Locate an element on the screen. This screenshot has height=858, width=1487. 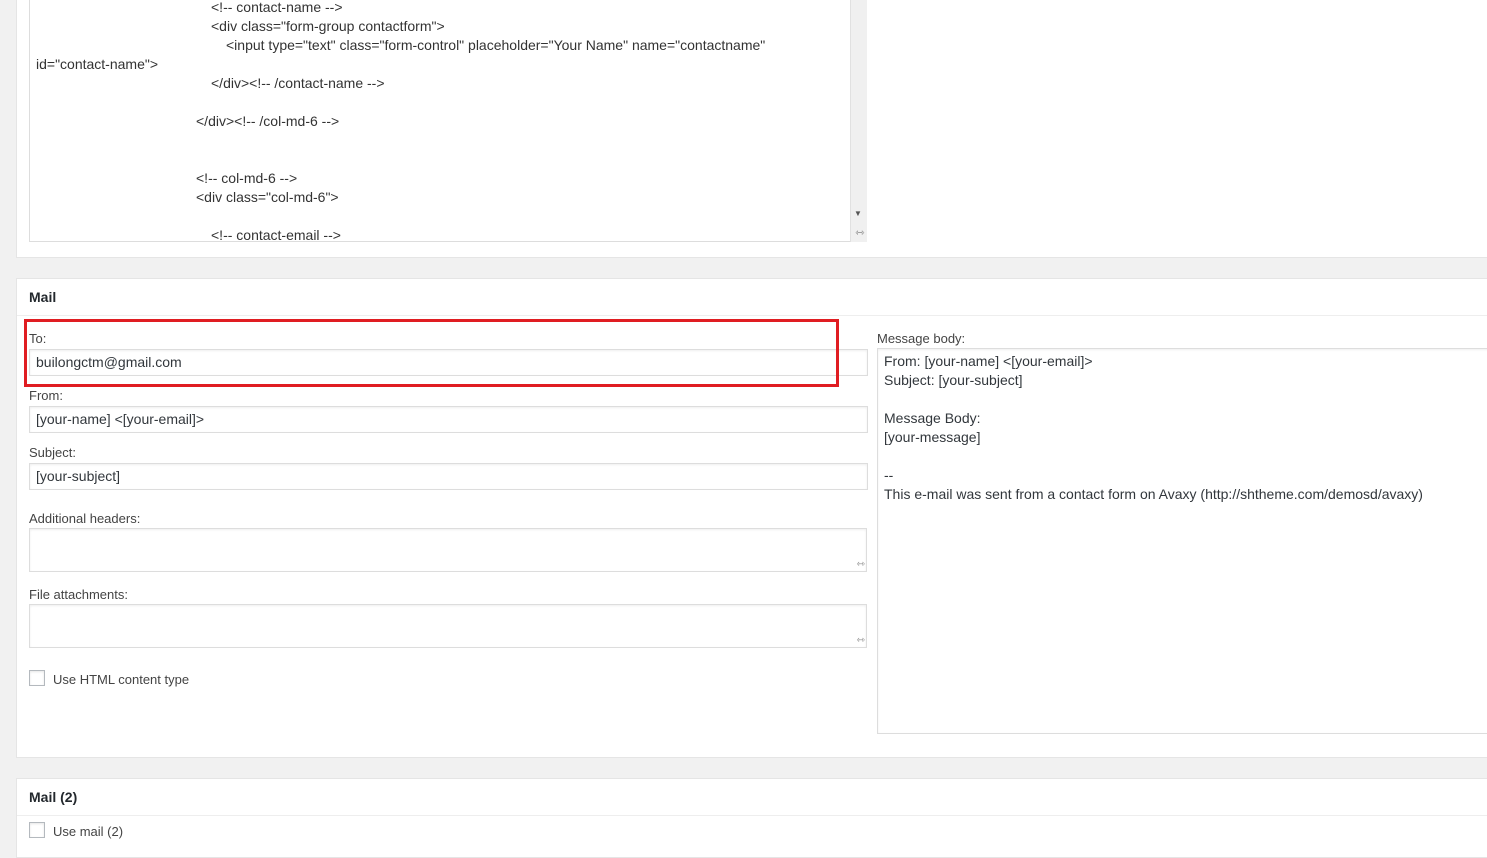
from-field: [your-name] <[your-email]> is located at coordinates (448, 419).